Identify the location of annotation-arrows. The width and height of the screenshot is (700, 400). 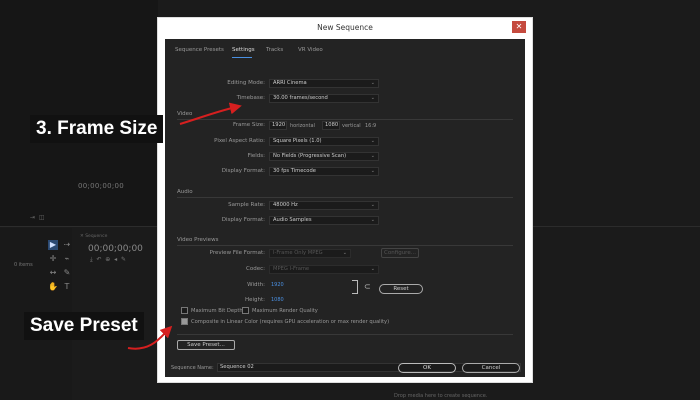
(184, 226).